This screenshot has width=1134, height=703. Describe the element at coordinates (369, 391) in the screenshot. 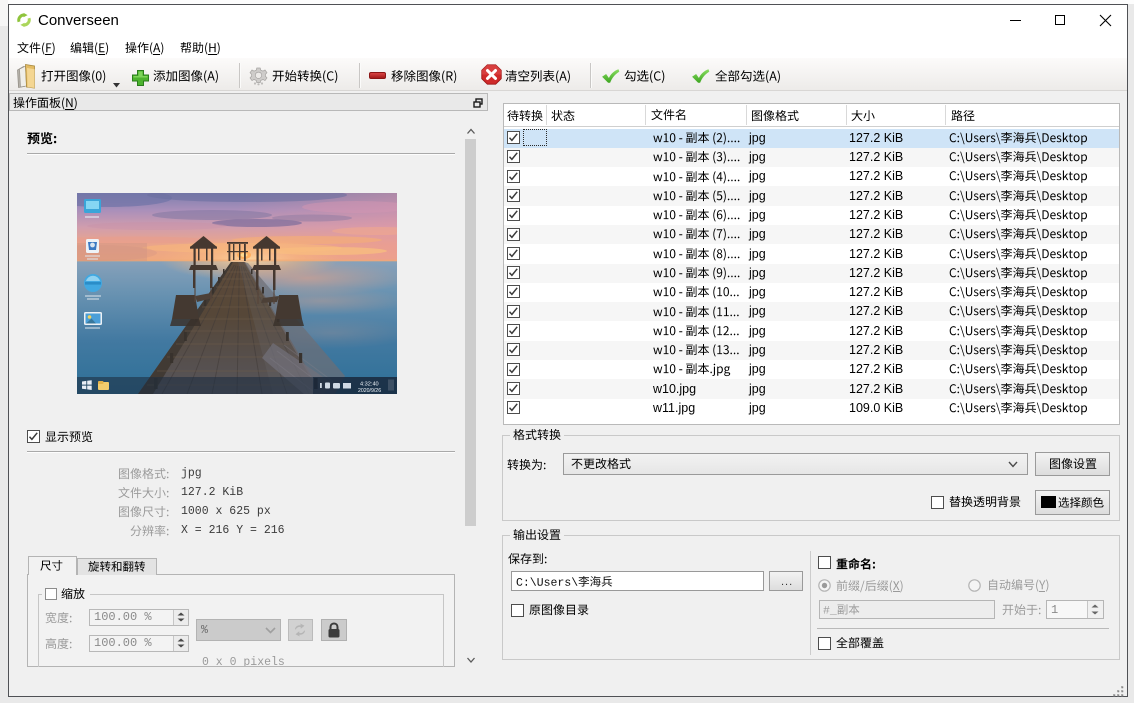

I see `svg-text: 2020/9/26` at that location.